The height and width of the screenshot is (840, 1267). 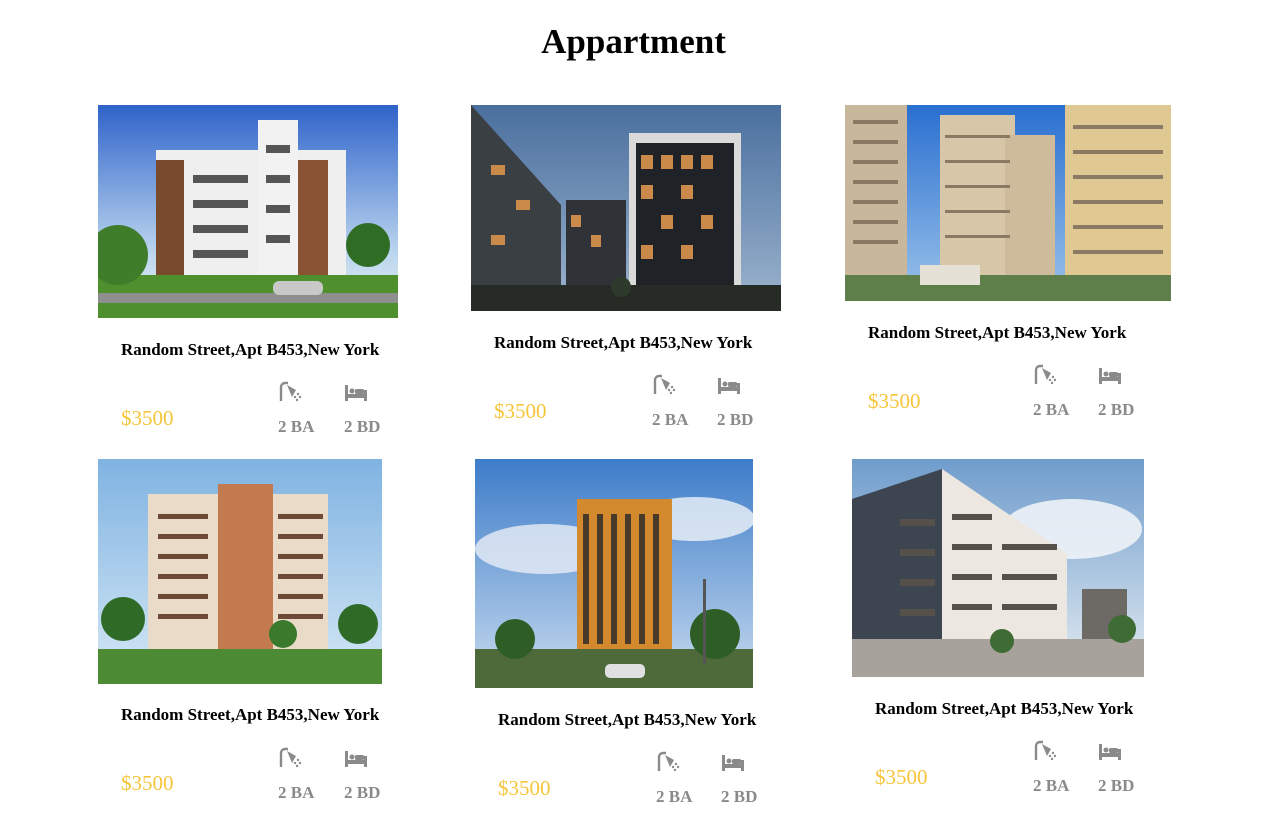 I want to click on page-title: Appartment, so click(x=633, y=41).